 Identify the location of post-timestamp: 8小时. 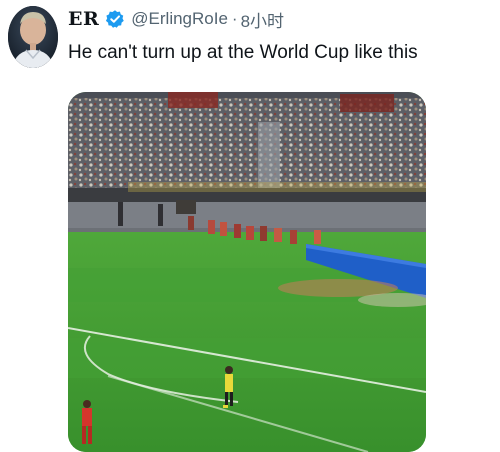
(262, 19).